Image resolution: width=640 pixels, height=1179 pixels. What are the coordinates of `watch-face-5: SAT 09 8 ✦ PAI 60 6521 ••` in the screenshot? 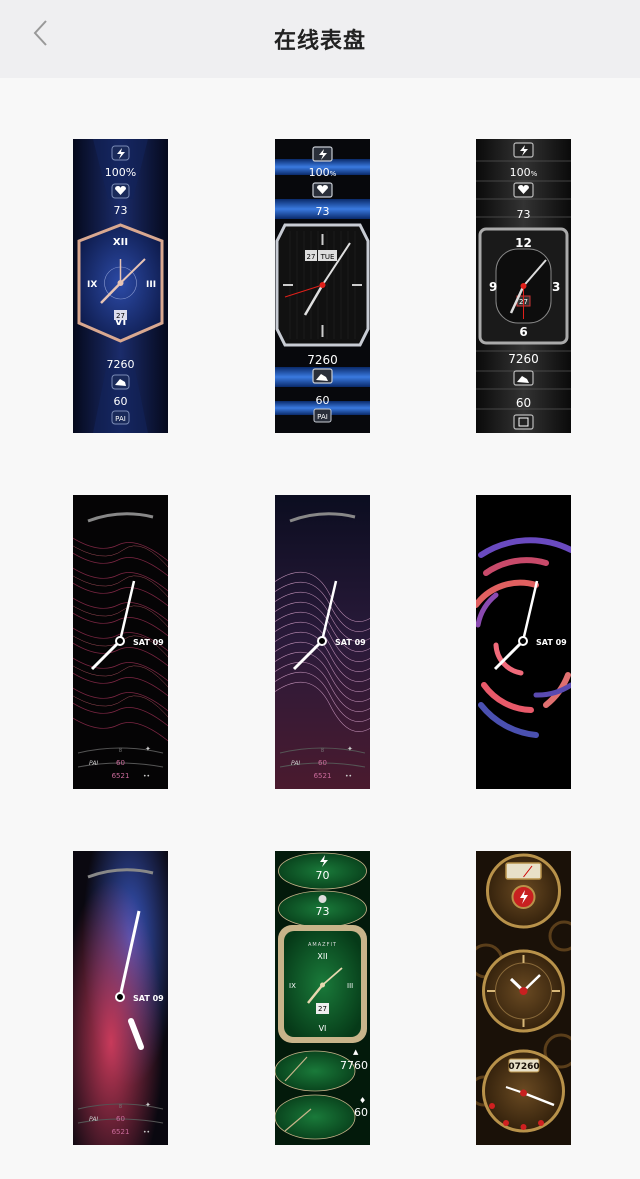 It's located at (322, 642).